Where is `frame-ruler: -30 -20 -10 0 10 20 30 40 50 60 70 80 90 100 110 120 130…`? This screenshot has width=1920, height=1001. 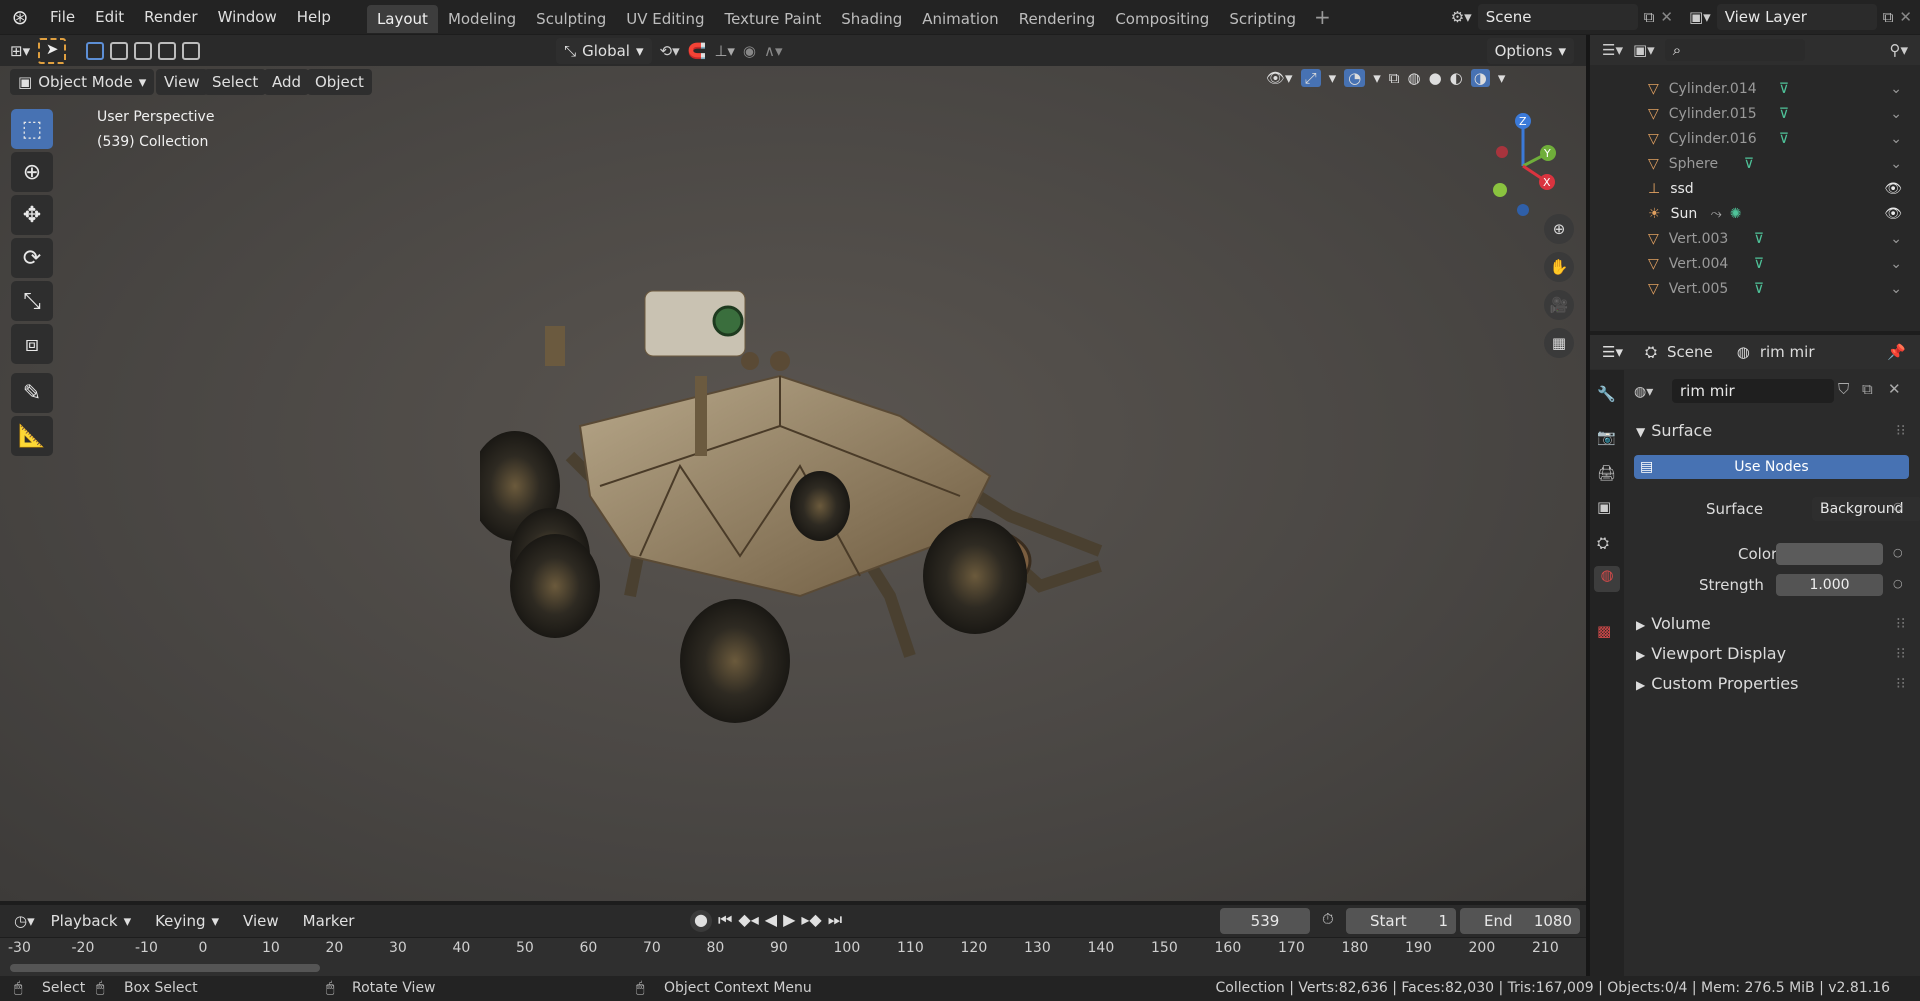 frame-ruler: -30 -20 -10 0 10 20 30 40 50 60 70 80 90 100 110 120 130… is located at coordinates (793, 948).